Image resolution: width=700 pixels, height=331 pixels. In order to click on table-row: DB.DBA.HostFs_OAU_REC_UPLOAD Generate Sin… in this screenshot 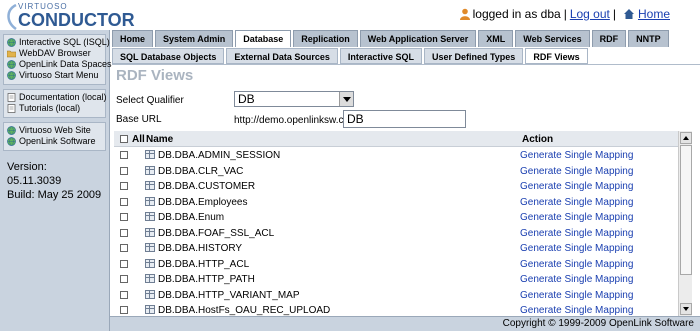, I will do `click(396, 309)`.